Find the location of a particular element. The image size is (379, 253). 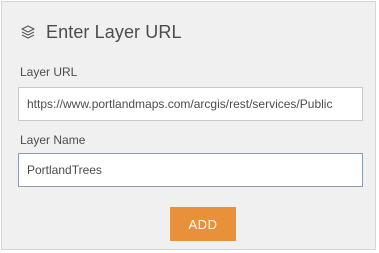

add-button: ADD is located at coordinates (203, 224).